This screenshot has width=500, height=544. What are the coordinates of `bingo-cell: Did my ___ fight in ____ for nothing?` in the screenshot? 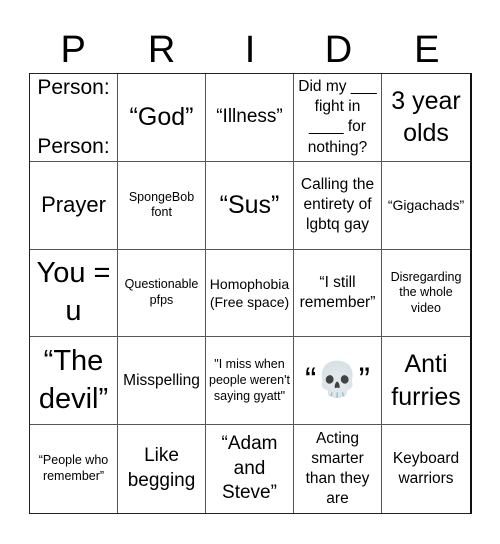 It's located at (338, 118).